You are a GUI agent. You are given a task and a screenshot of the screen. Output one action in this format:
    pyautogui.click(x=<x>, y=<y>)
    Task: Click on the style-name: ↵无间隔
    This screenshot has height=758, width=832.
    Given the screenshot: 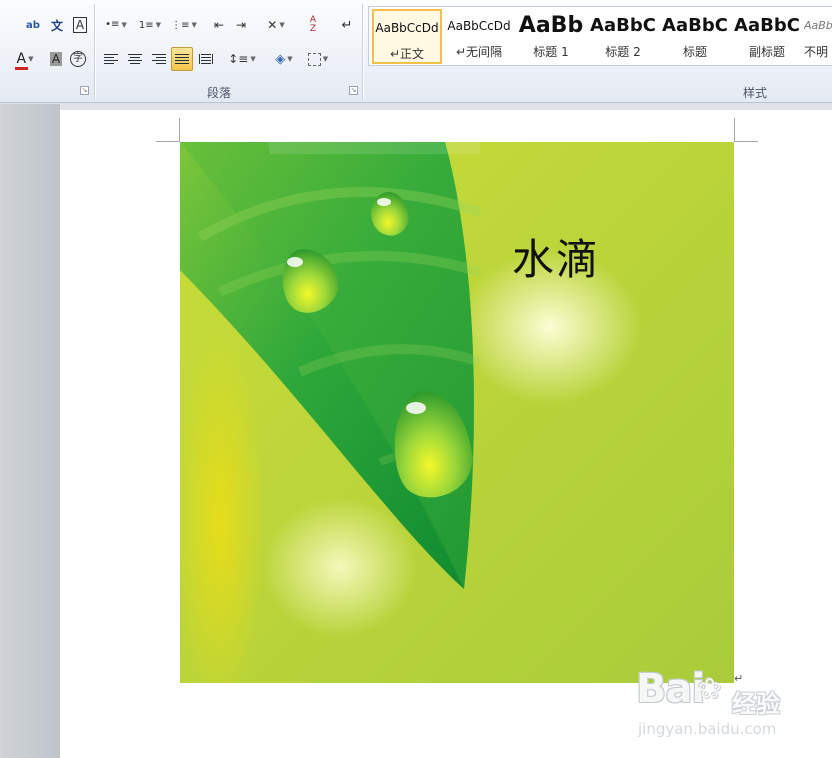 What is the action you would take?
    pyautogui.click(x=479, y=52)
    